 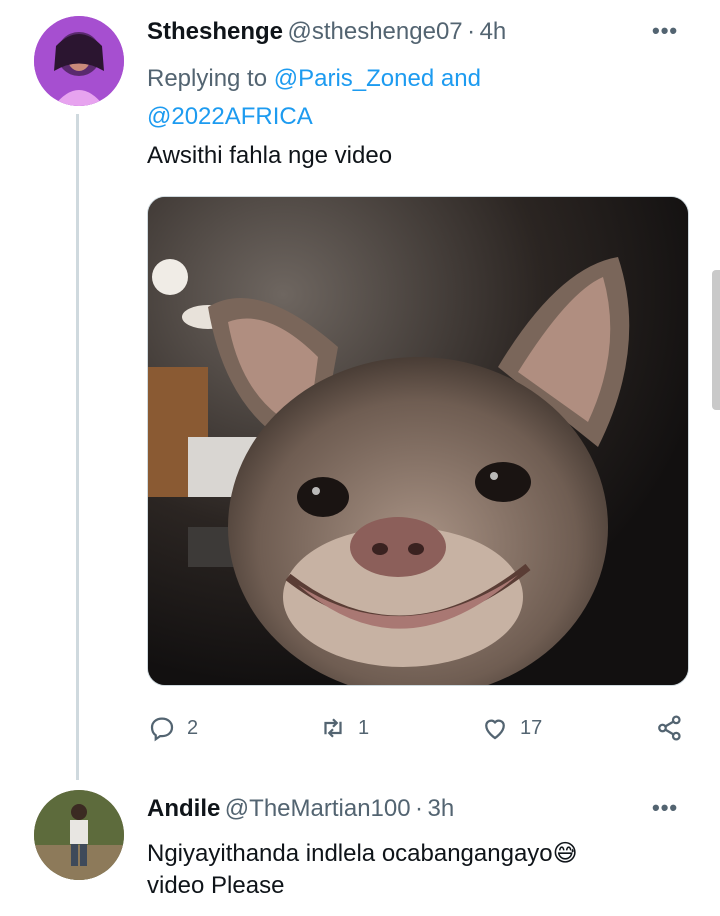 I want to click on mention-link: @2022AFRICA, so click(x=230, y=116).